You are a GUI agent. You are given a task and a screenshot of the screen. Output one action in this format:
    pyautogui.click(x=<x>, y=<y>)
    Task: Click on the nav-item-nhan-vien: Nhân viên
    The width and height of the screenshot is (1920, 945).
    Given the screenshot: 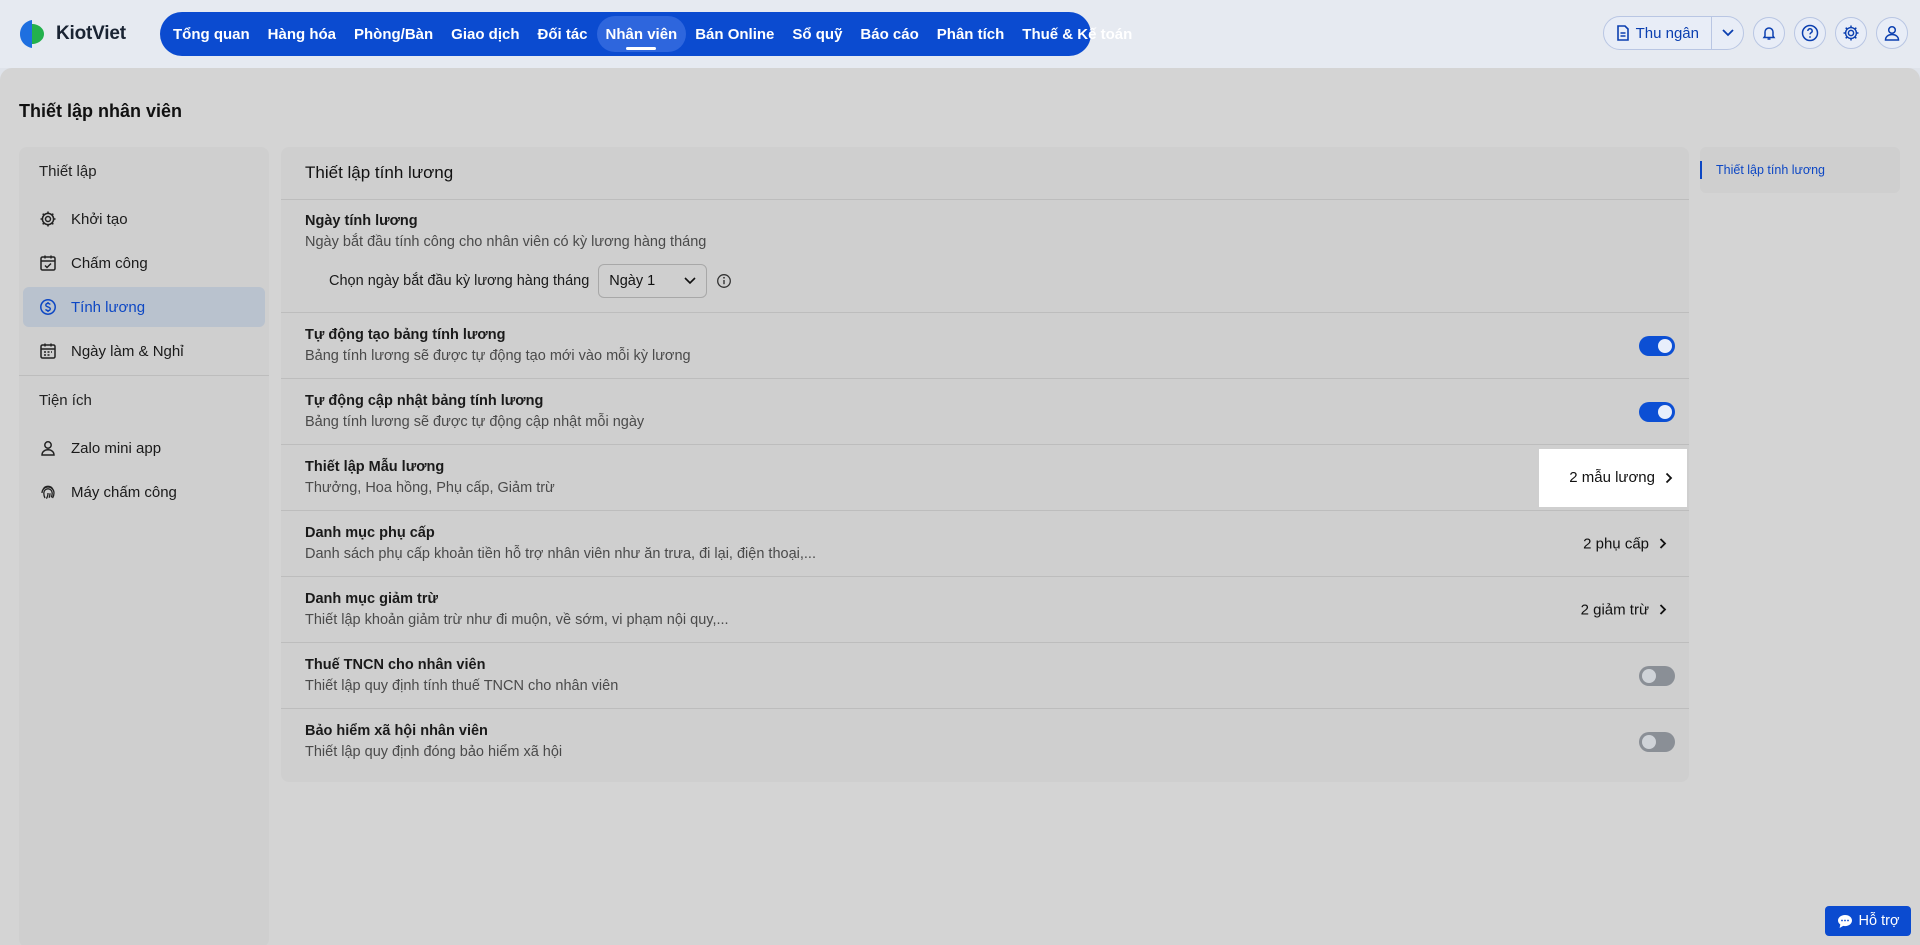 What is the action you would take?
    pyautogui.click(x=641, y=34)
    